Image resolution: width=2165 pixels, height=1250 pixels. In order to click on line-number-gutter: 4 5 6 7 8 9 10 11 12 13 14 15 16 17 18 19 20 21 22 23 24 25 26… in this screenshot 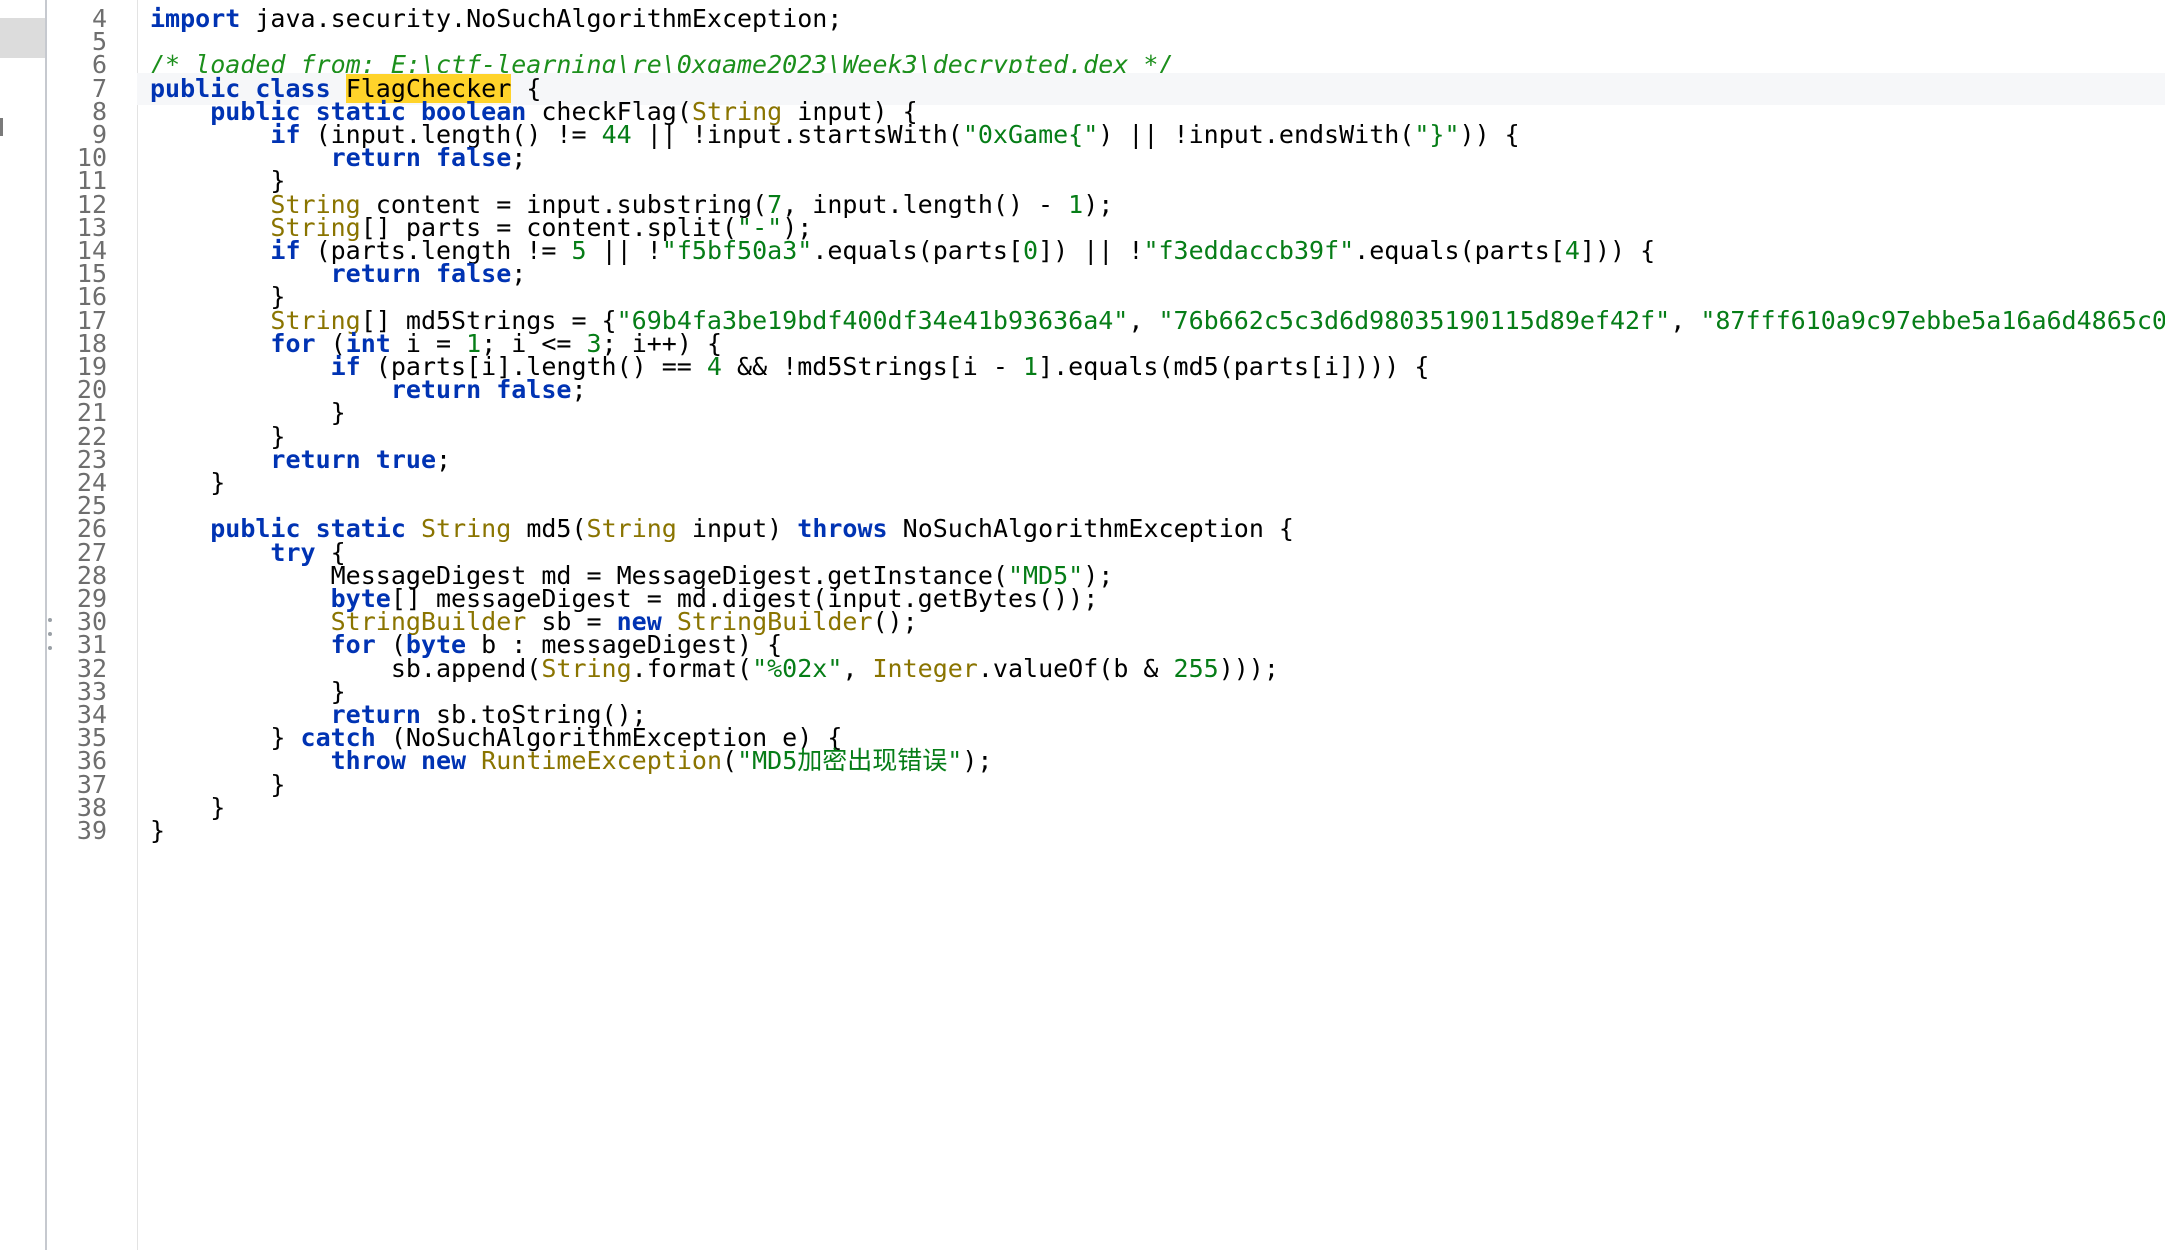, I will do `click(97, 625)`.